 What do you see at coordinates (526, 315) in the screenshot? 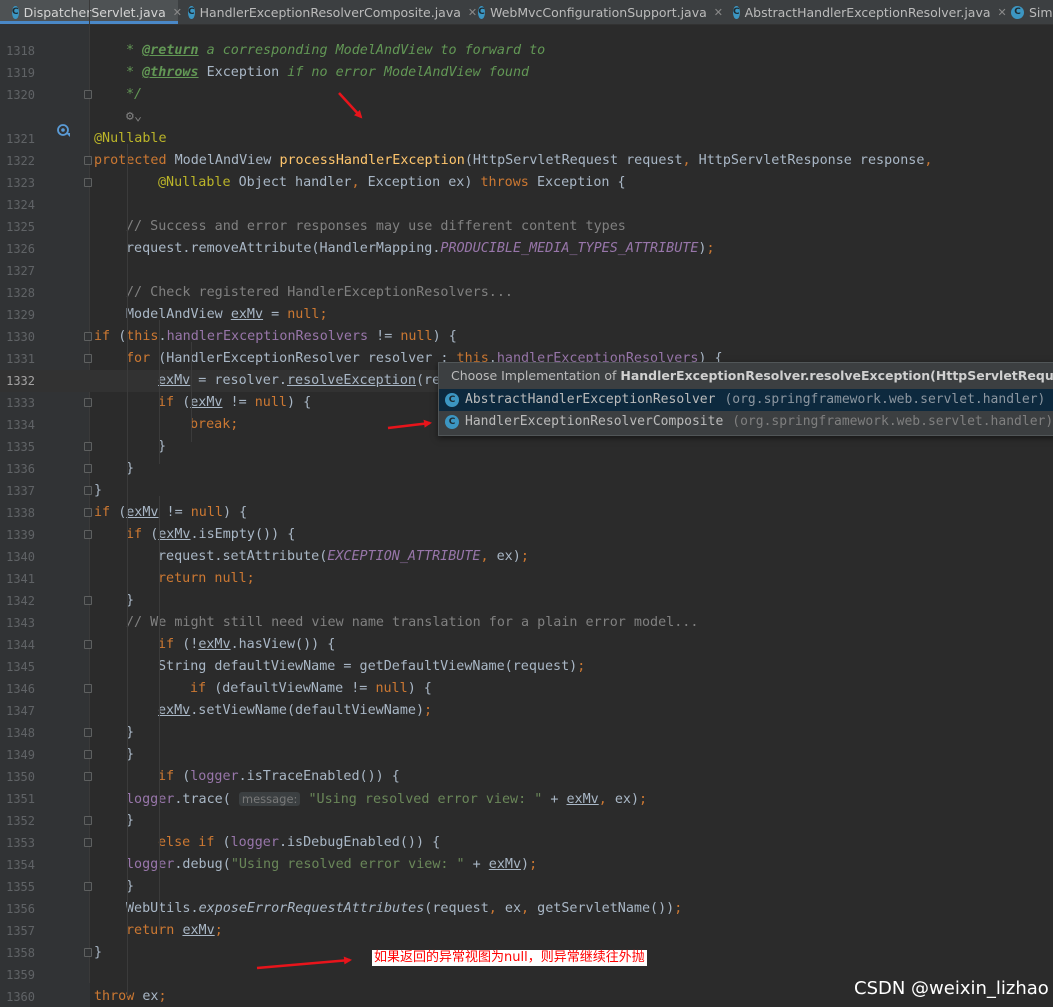
I see `code-line: 1329 ModelAndView exMv = null;` at bounding box center [526, 315].